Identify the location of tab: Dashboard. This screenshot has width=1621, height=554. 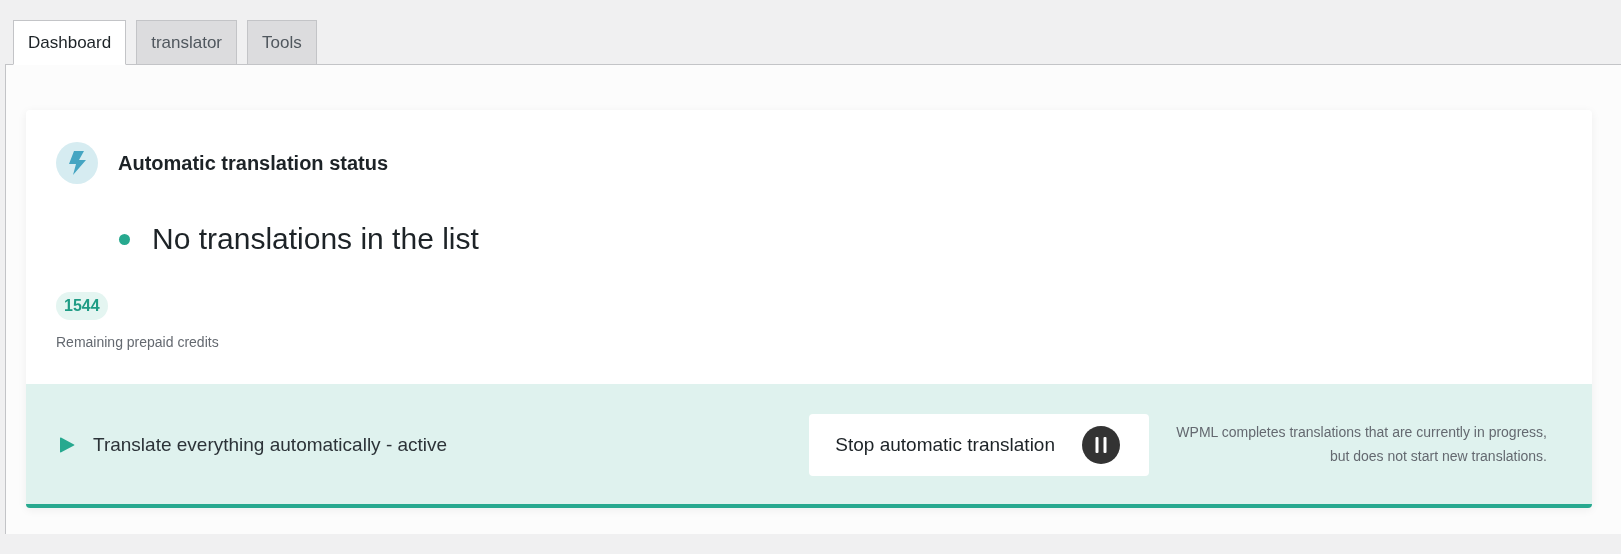
(70, 42).